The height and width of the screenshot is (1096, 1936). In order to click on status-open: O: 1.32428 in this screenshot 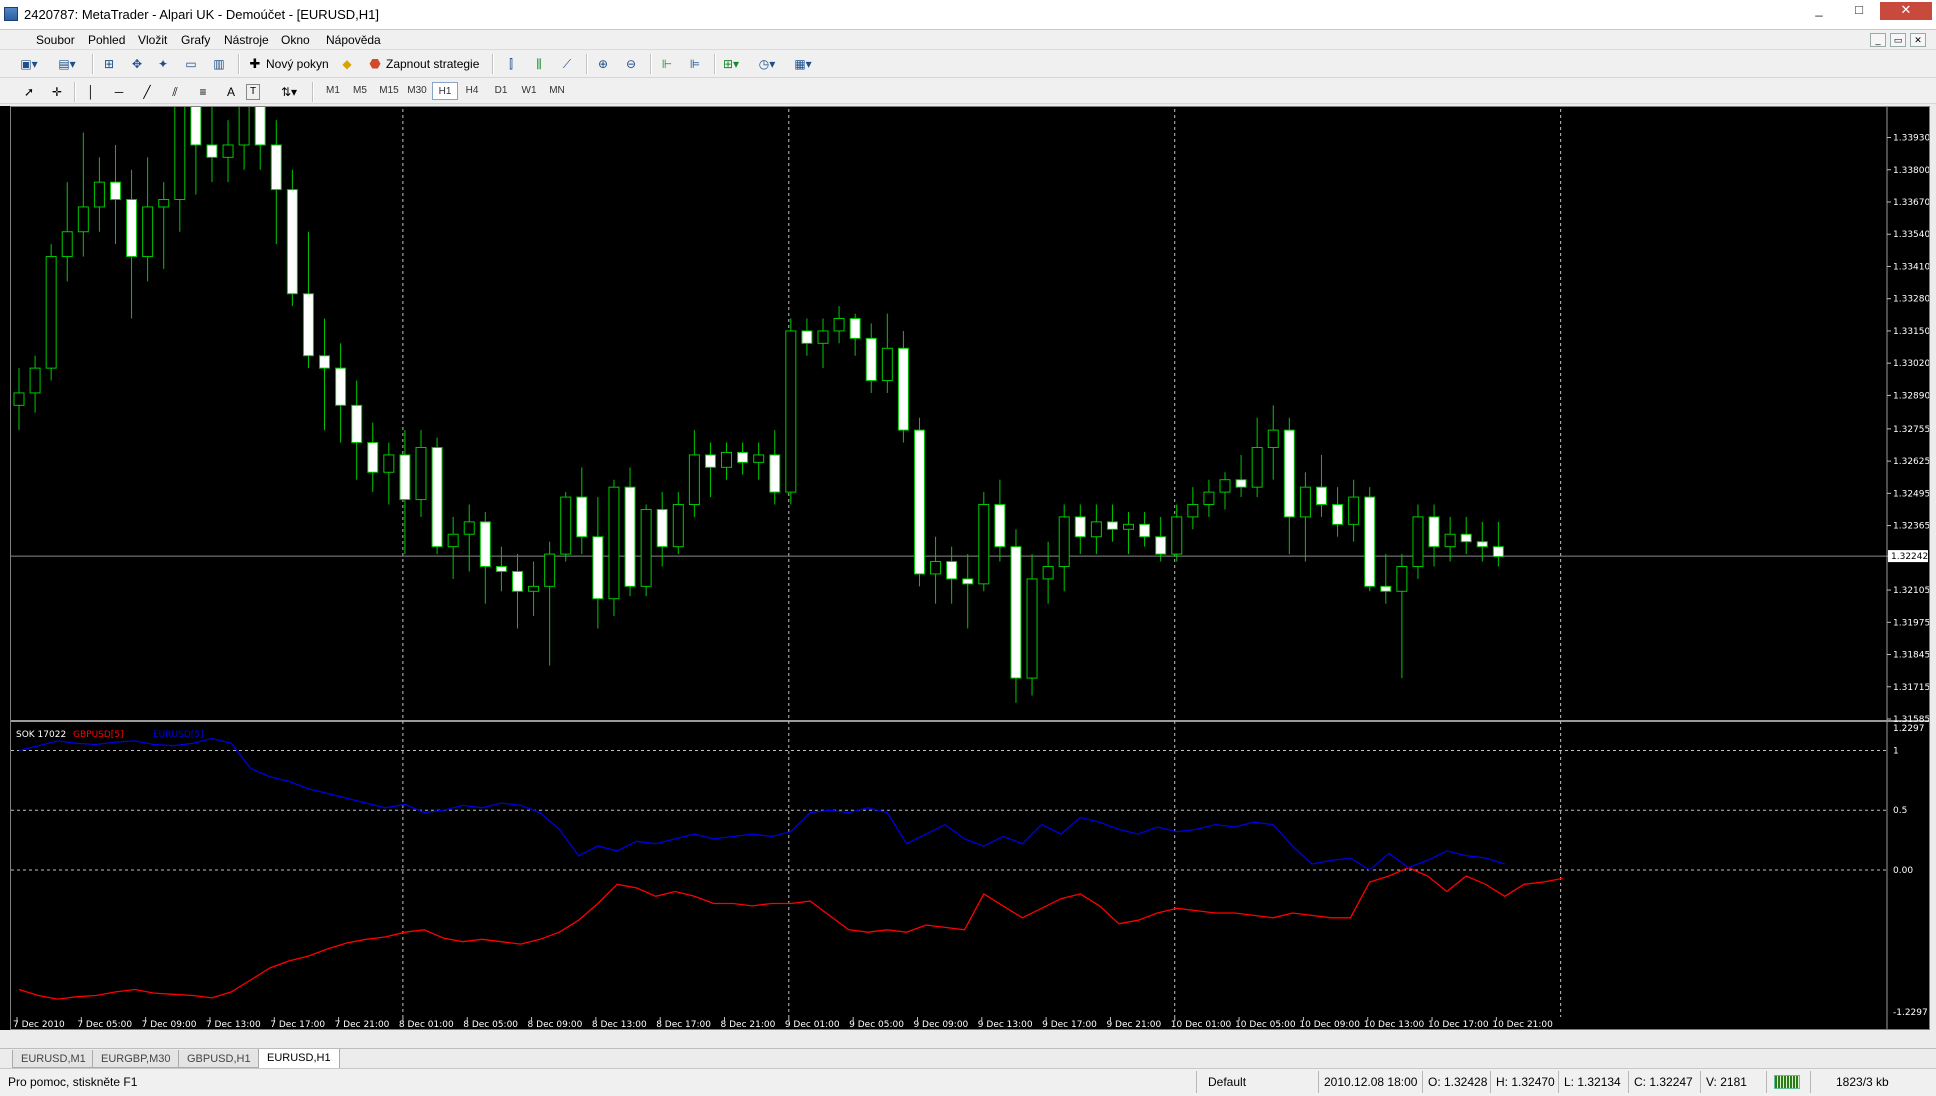, I will do `click(1458, 1082)`.